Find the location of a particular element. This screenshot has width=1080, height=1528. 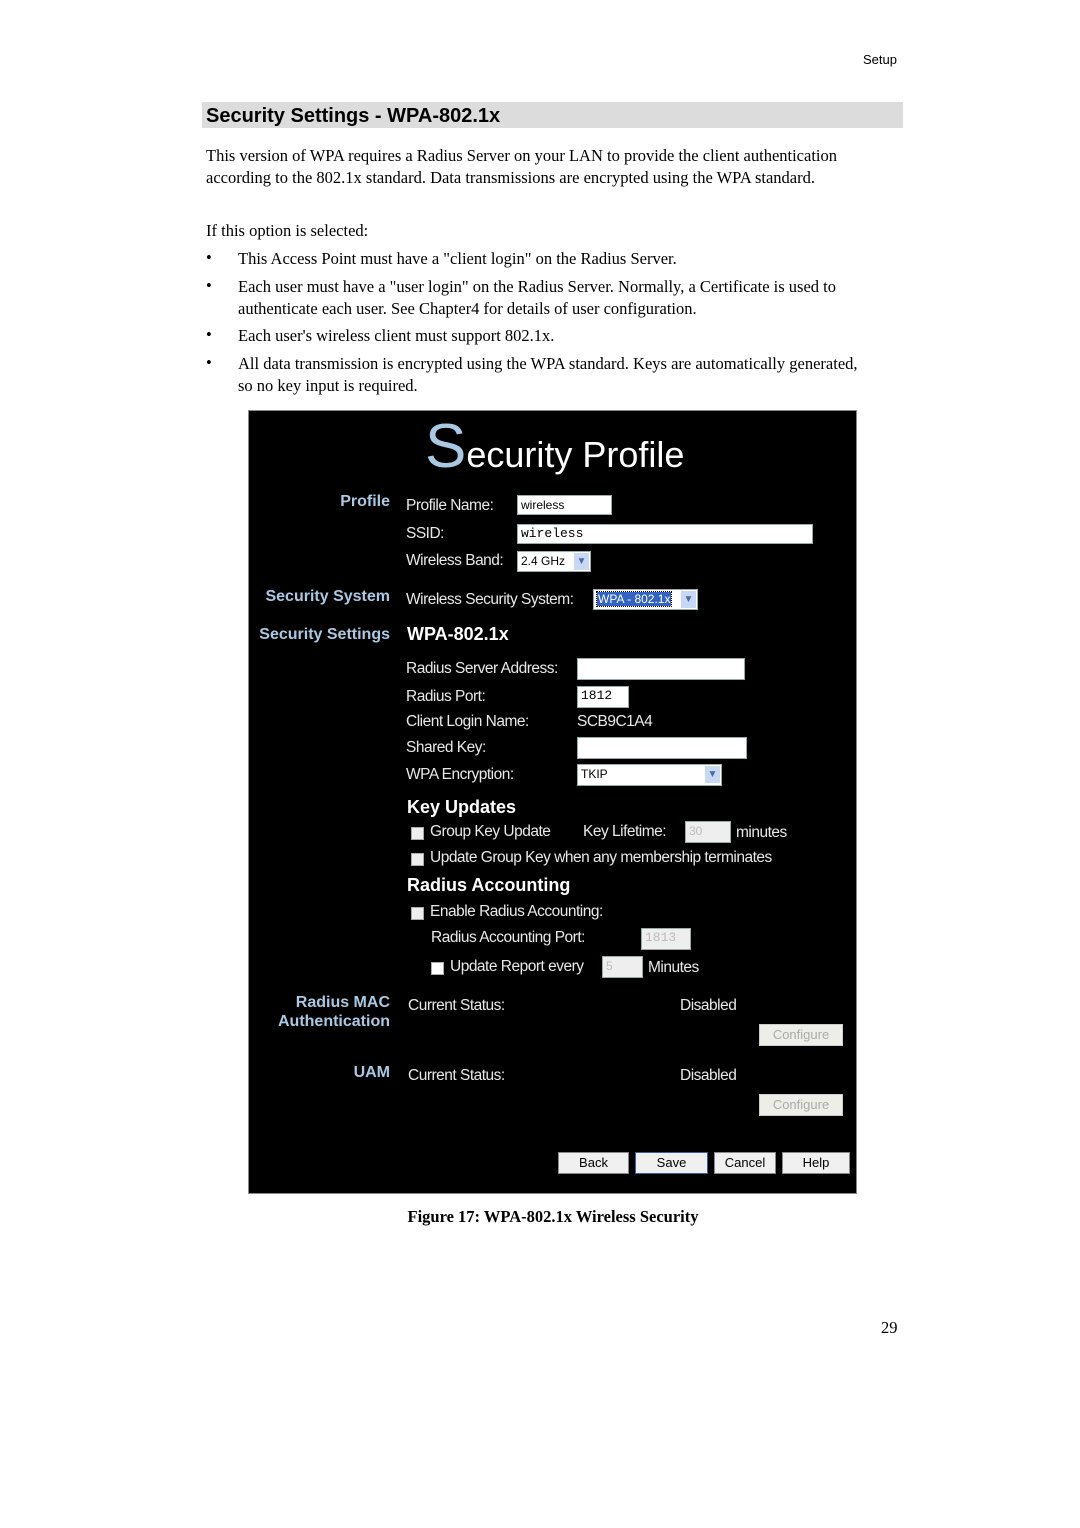

profile-name-input: wireless is located at coordinates (564, 505).